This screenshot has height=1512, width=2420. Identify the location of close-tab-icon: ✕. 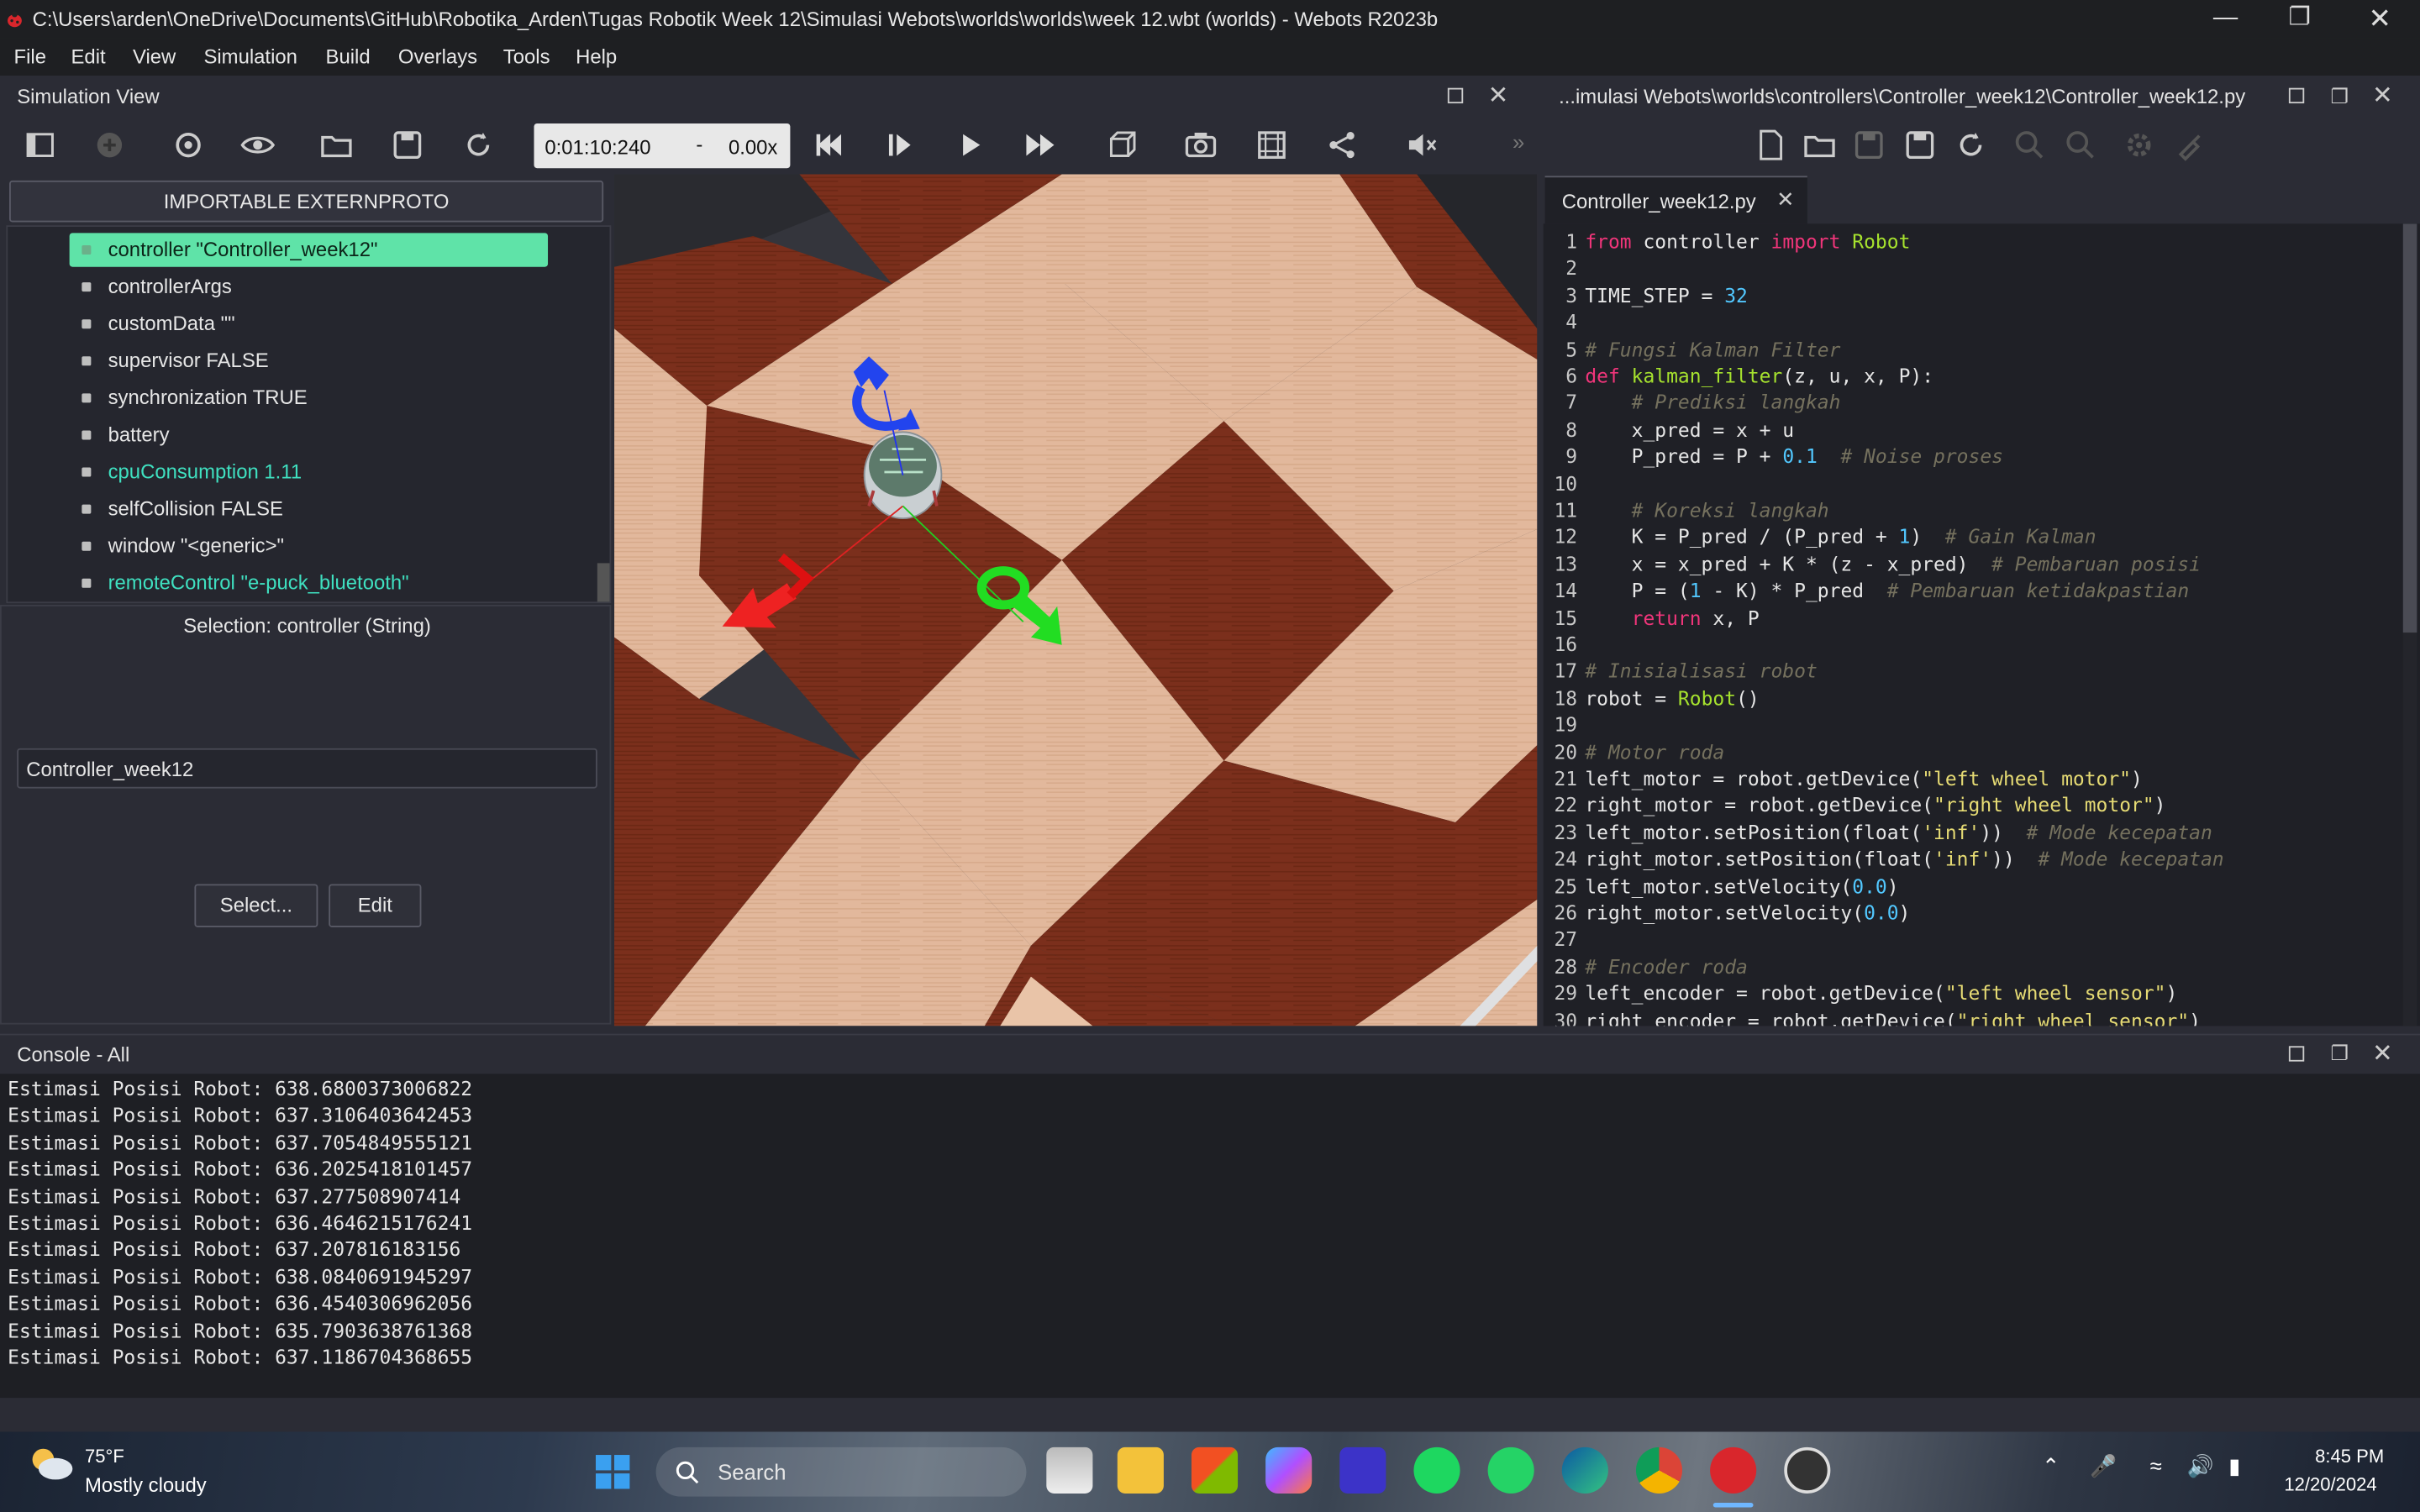
(1786, 199).